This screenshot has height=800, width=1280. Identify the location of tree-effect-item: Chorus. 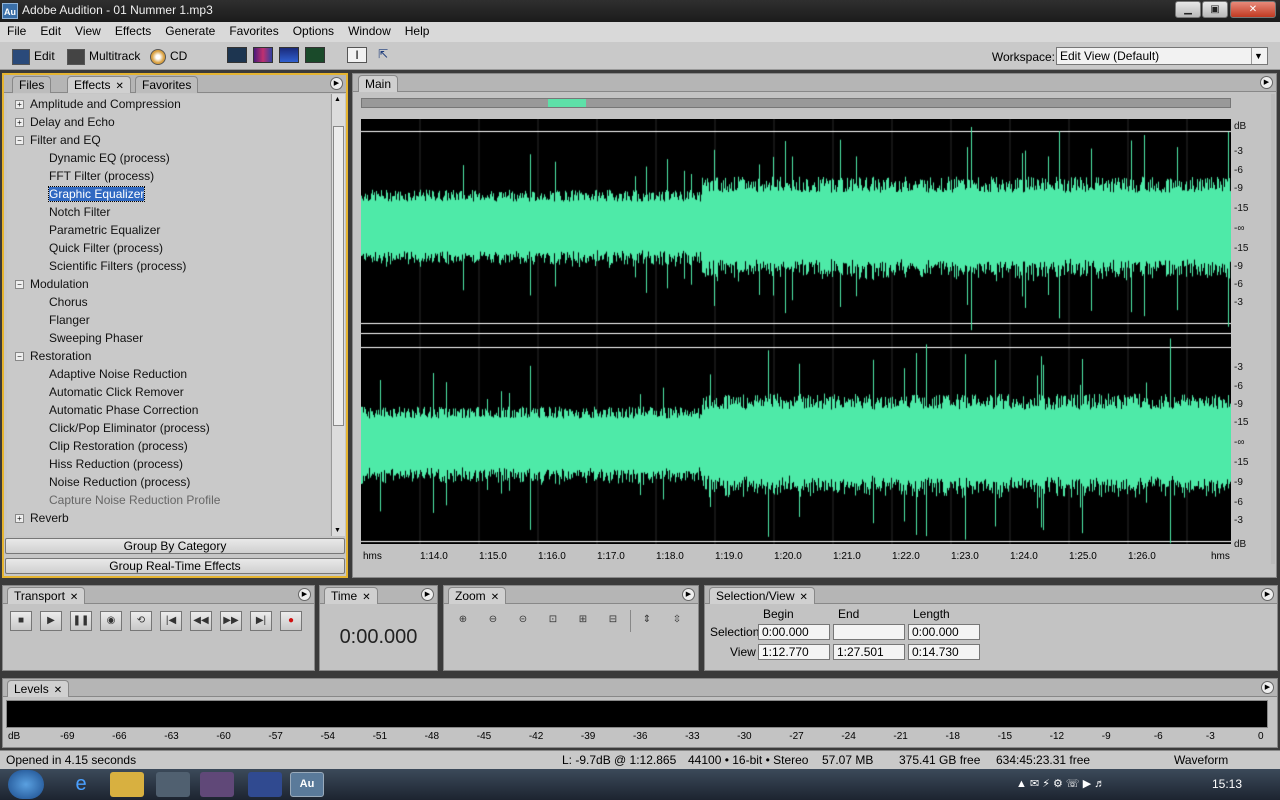
(47, 302).